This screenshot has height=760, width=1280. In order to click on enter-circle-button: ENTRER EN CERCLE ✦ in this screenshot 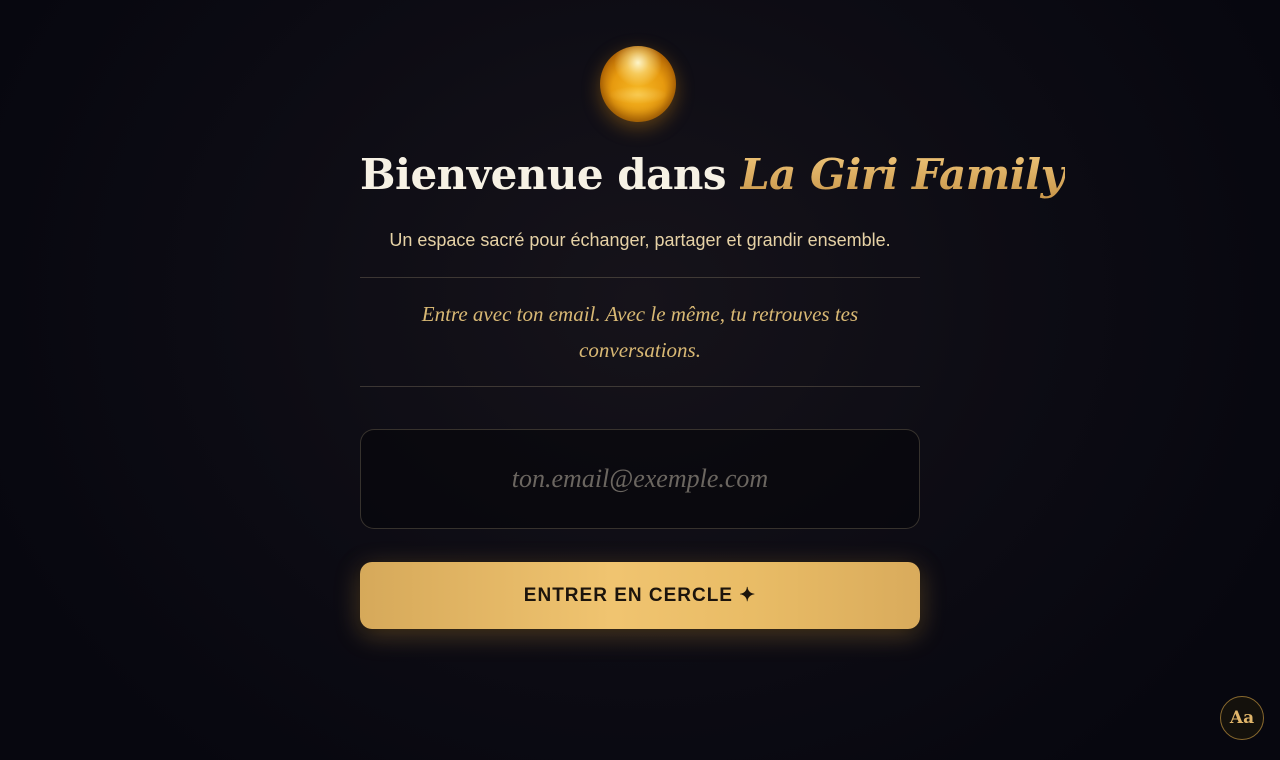, I will do `click(640, 595)`.